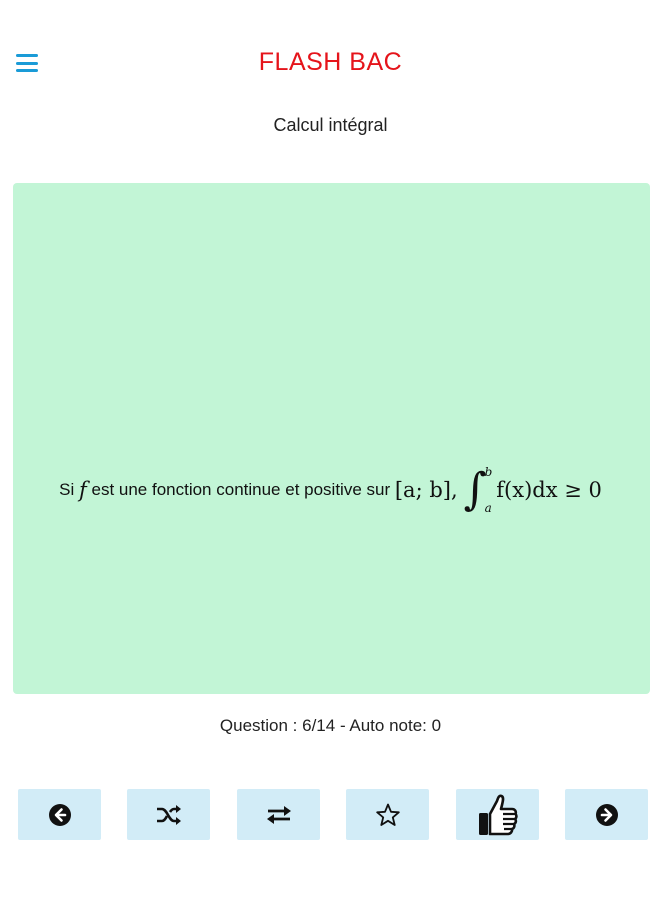 This screenshot has width=661, height=900. Describe the element at coordinates (67, 489) in the screenshot. I see `card-prefix: Si` at that location.